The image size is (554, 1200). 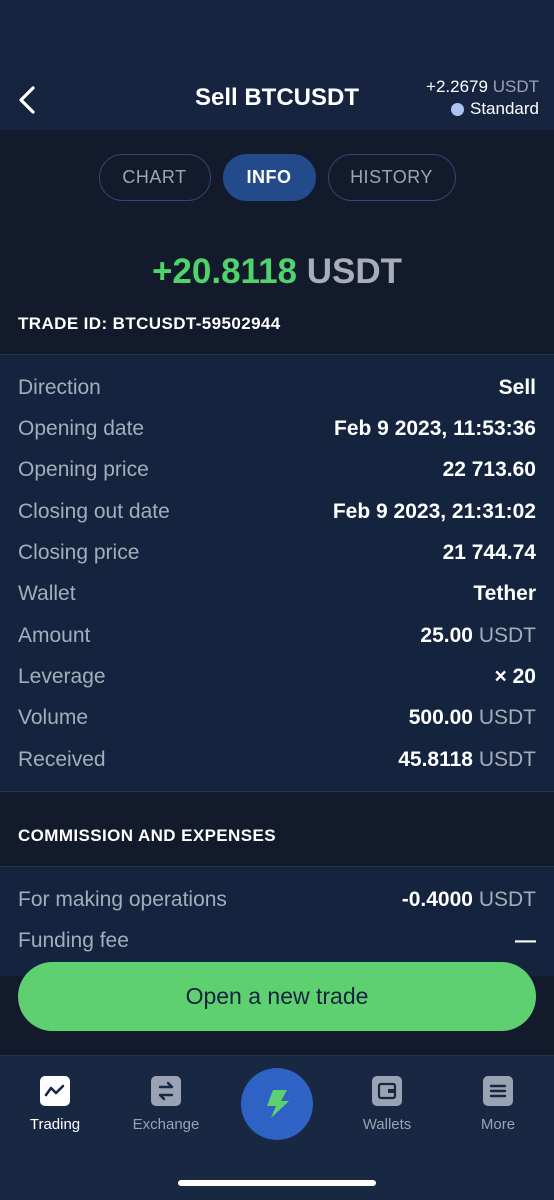 I want to click on detail-label: Opening price, so click(x=83, y=469).